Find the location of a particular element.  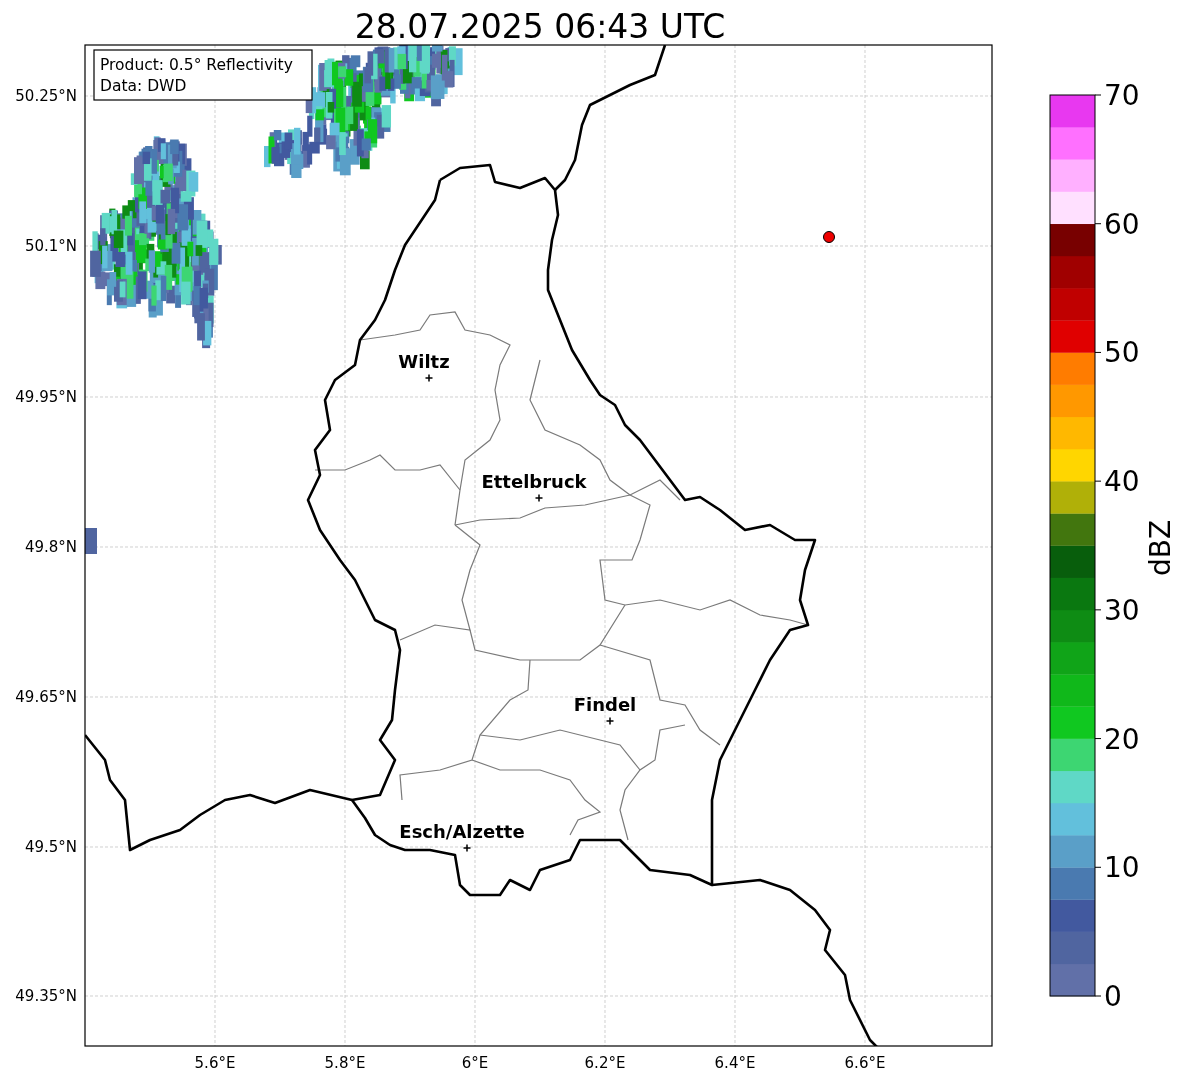

tick-label: 5.6°E is located at coordinates (215, 1063).